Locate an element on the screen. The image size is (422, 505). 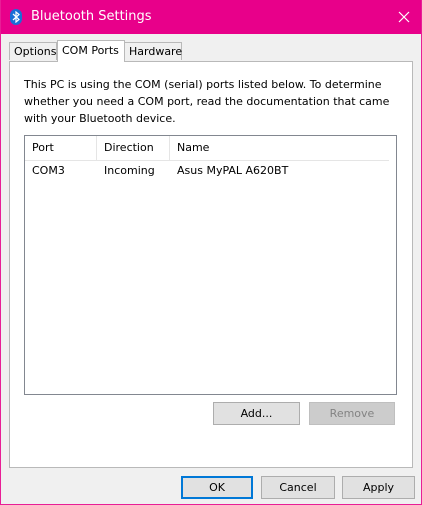
column-header-port: Port is located at coordinates (61, 148).